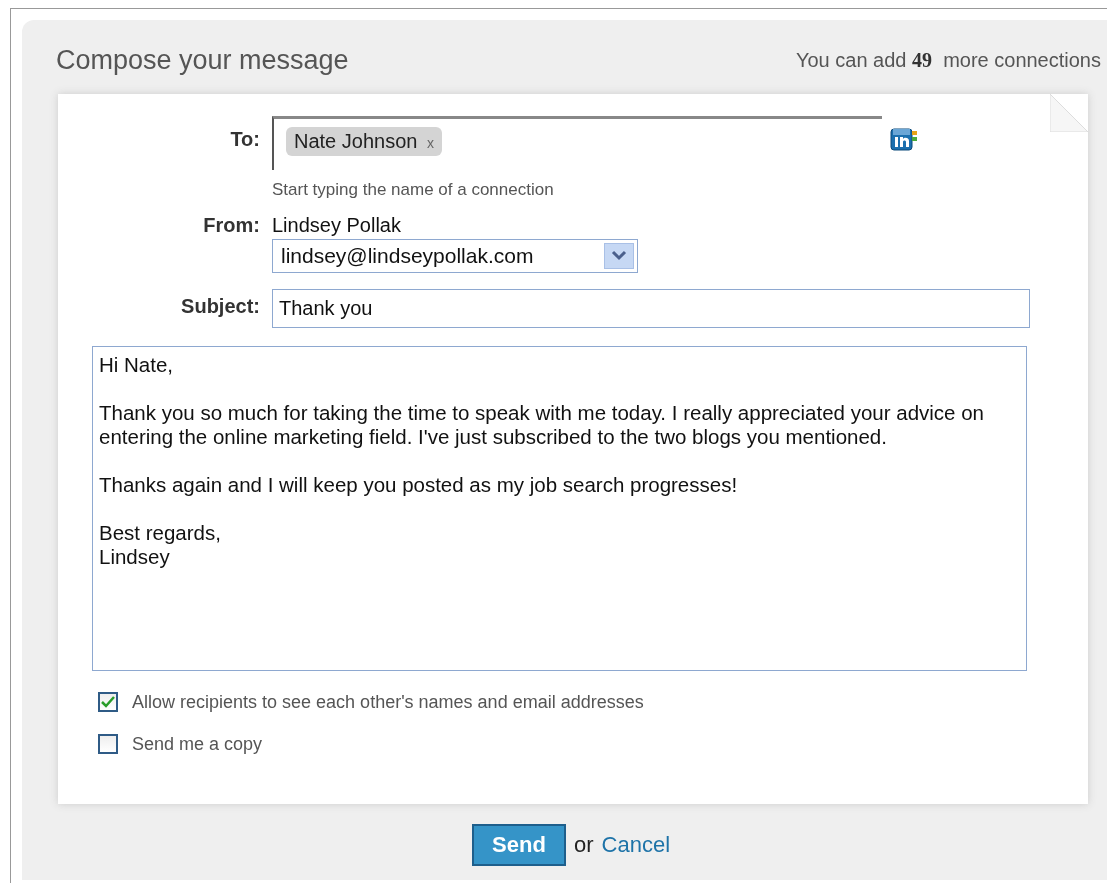 The width and height of the screenshot is (1107, 883). What do you see at coordinates (455, 256) in the screenshot?
I see `sender-email-dropdown: lindsey@lindseypollak.com` at bounding box center [455, 256].